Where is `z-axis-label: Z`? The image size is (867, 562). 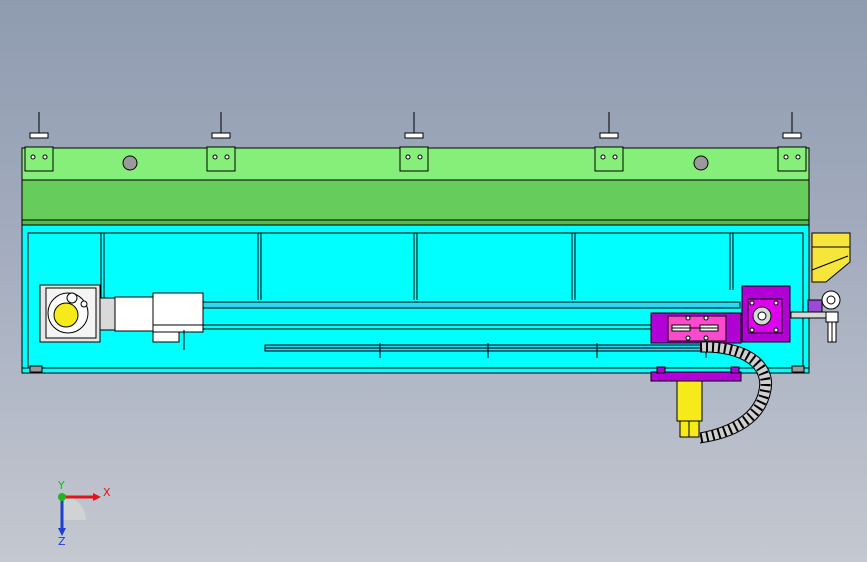 z-axis-label: Z is located at coordinates (62, 541).